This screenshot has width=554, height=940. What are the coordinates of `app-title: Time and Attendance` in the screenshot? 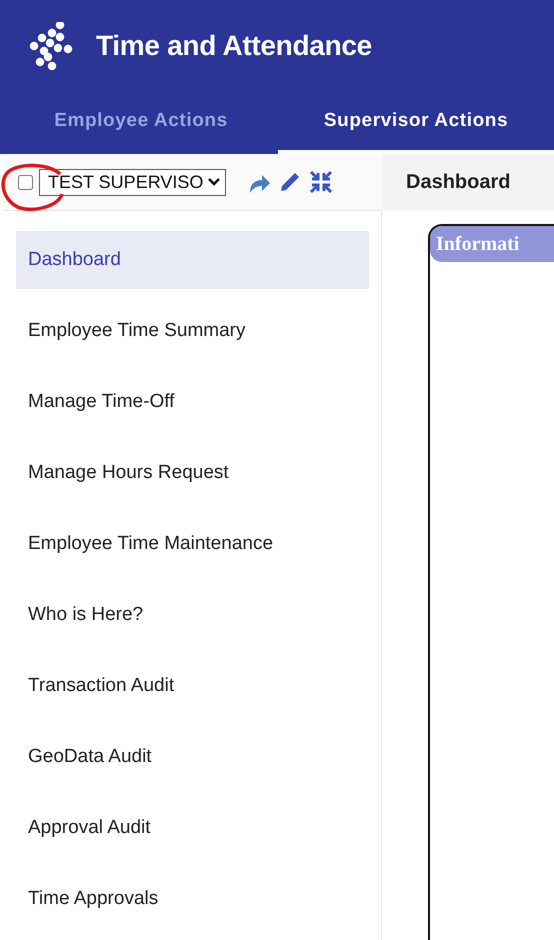 It's located at (234, 46).